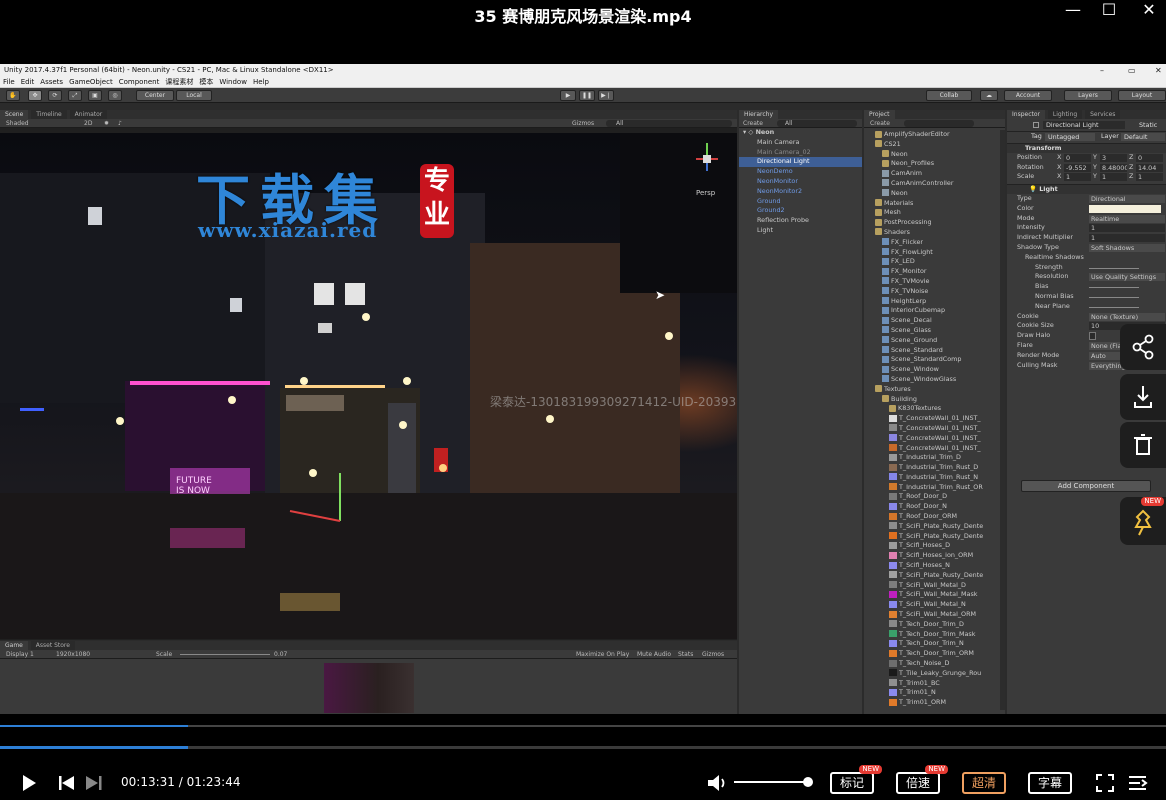  I want to click on menu-item: 模本, so click(206, 82).